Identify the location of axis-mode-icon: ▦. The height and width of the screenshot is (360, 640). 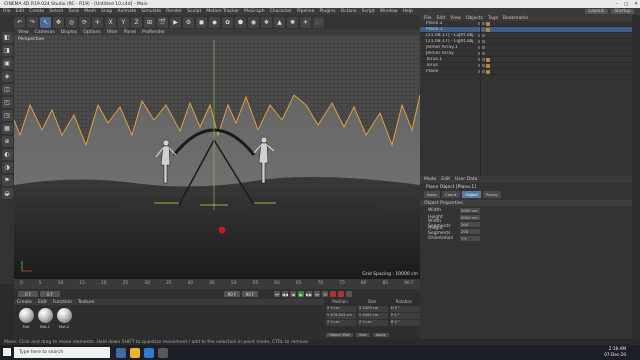
(7, 128).